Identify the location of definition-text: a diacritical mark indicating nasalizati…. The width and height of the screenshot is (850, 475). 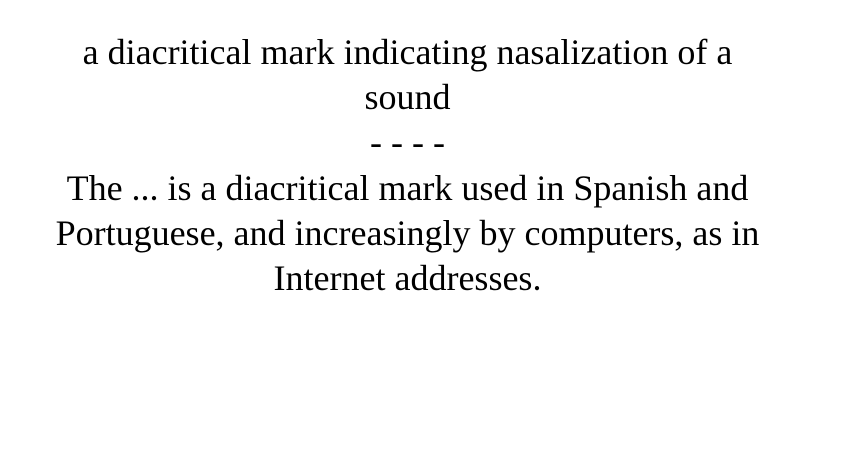
(407, 74).